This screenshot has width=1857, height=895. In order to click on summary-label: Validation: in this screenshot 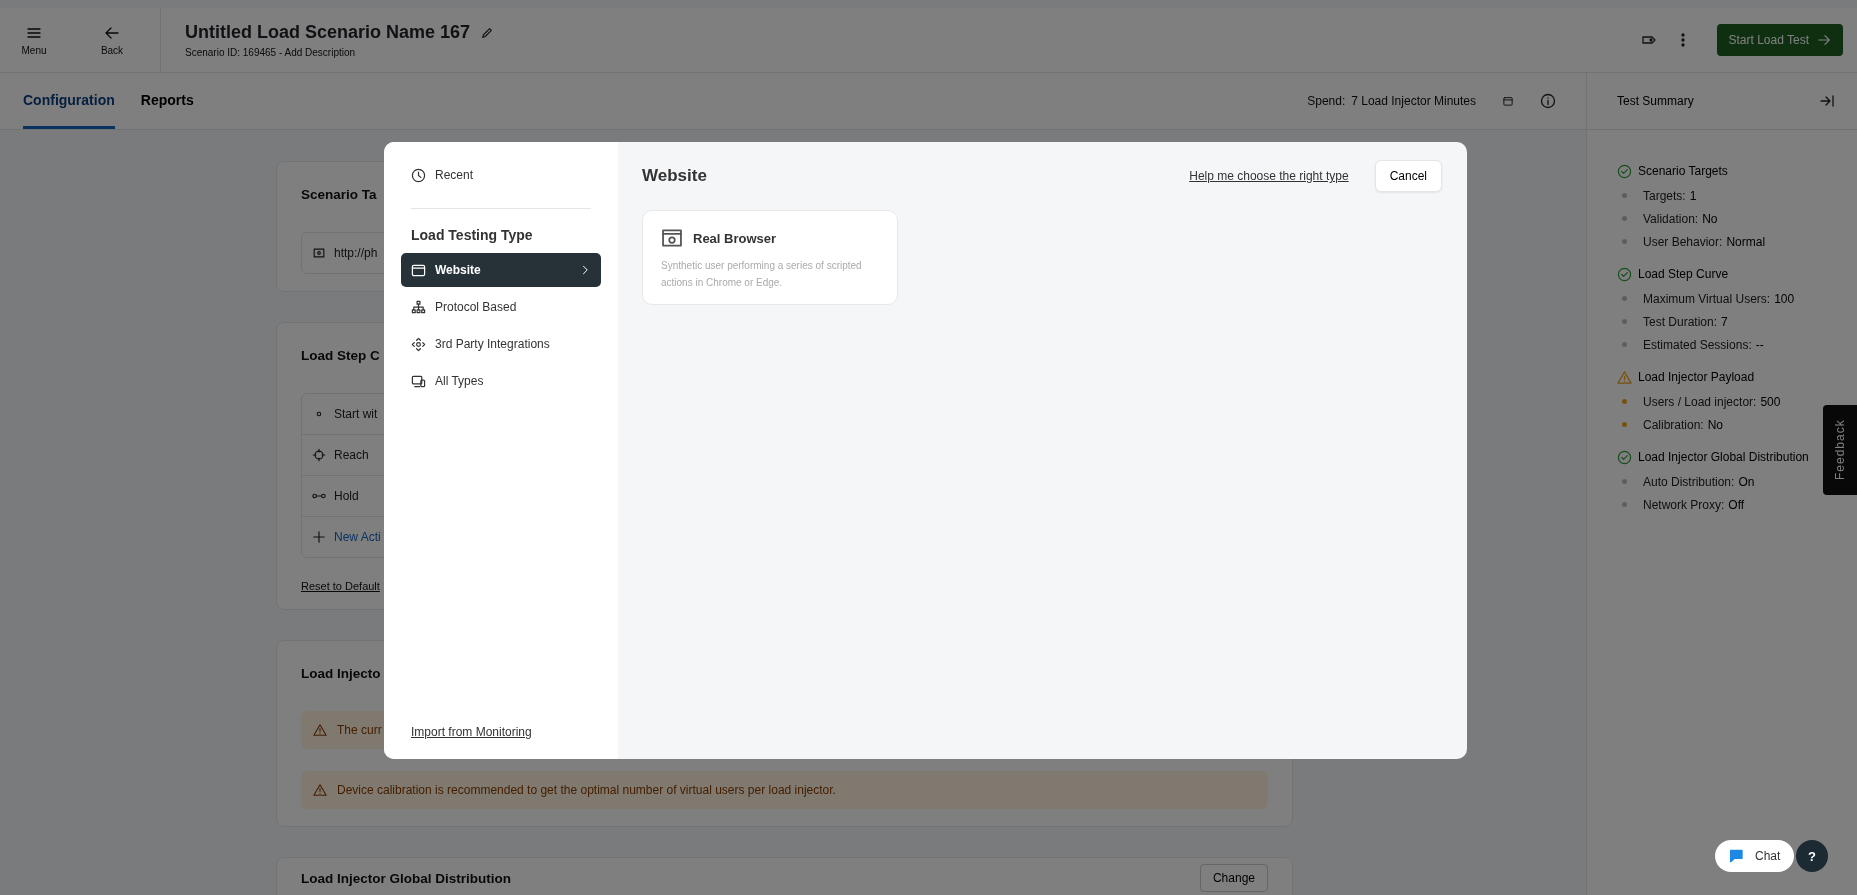, I will do `click(1671, 218)`.